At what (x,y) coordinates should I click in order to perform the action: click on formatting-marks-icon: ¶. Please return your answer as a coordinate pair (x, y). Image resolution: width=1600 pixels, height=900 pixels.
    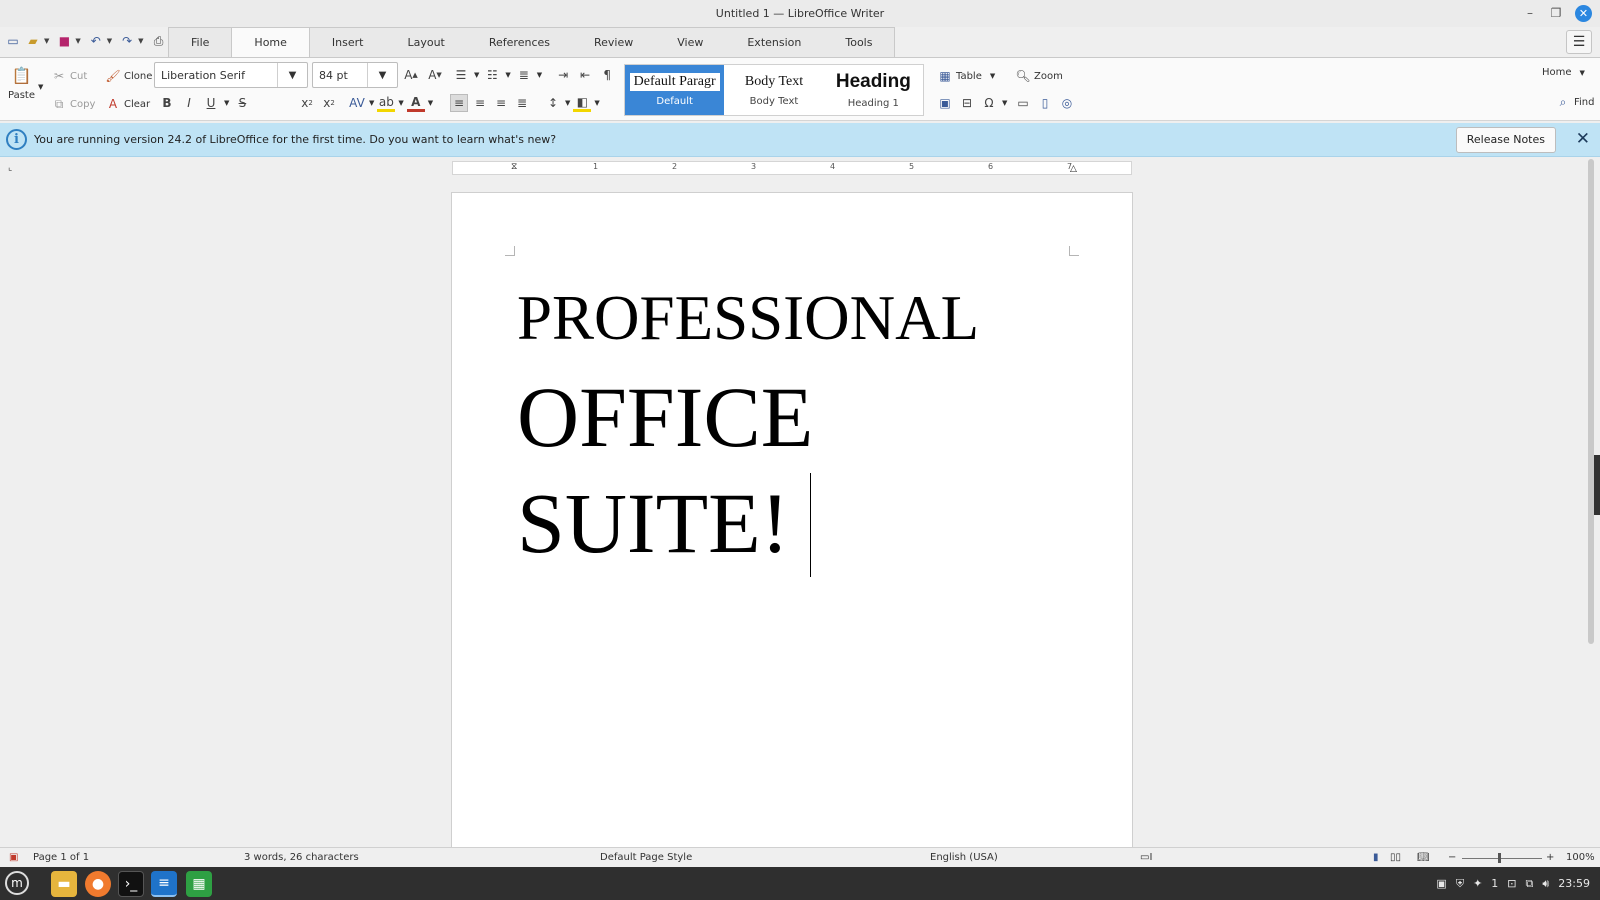
    Looking at the image, I should click on (607, 75).